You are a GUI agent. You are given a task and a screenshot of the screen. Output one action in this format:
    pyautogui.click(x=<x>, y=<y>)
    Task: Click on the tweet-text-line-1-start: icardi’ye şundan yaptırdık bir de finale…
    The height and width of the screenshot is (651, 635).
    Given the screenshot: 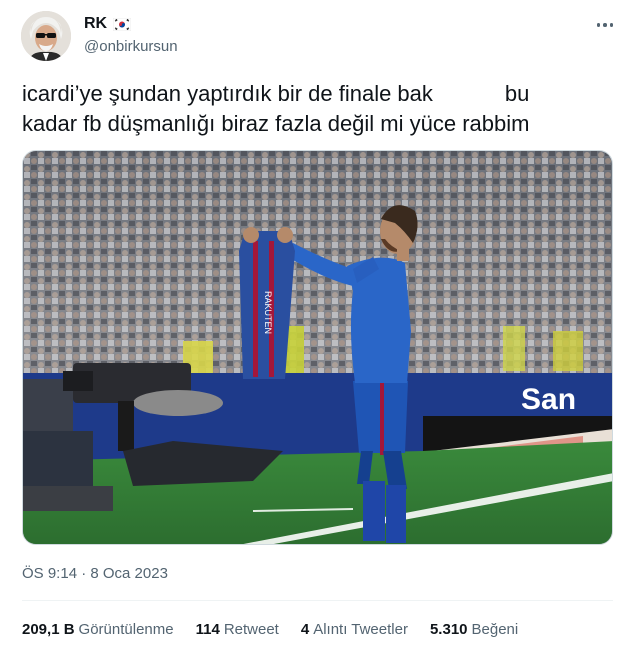 What is the action you would take?
    pyautogui.click(x=227, y=93)
    